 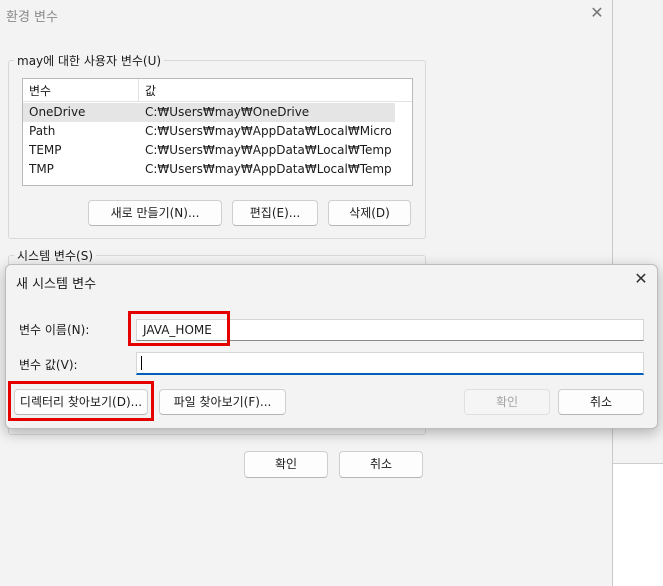 What do you see at coordinates (48, 365) in the screenshot?
I see `variable-value-label: 변수 값(V):` at bounding box center [48, 365].